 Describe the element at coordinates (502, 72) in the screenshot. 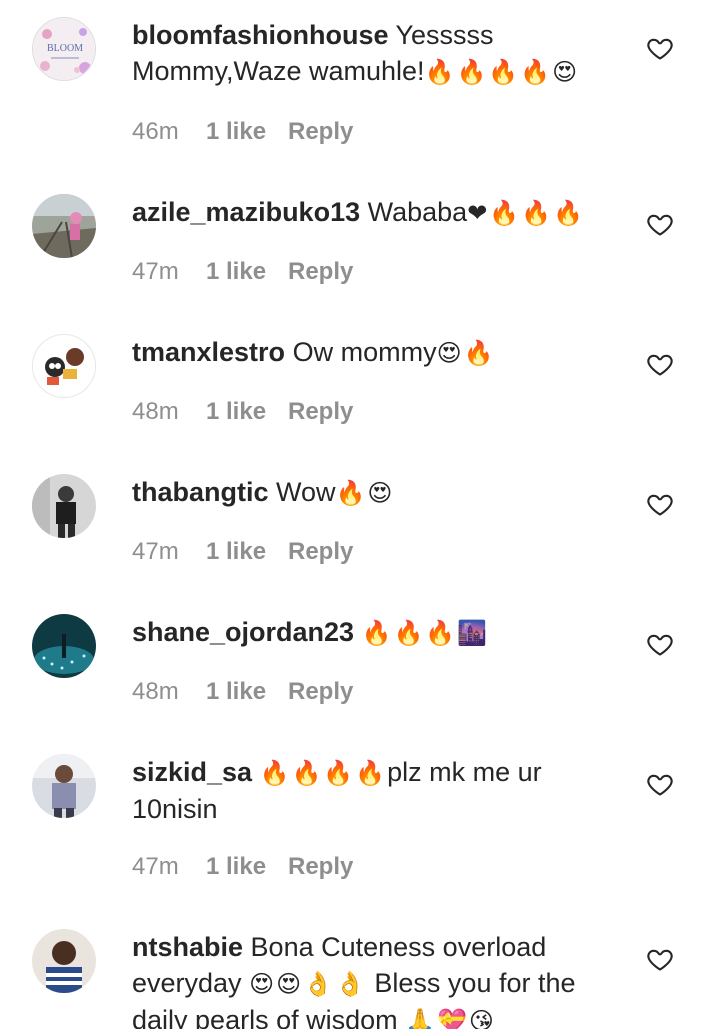

I see `comment-emojis: 🔥🔥🔥🔥😍` at that location.